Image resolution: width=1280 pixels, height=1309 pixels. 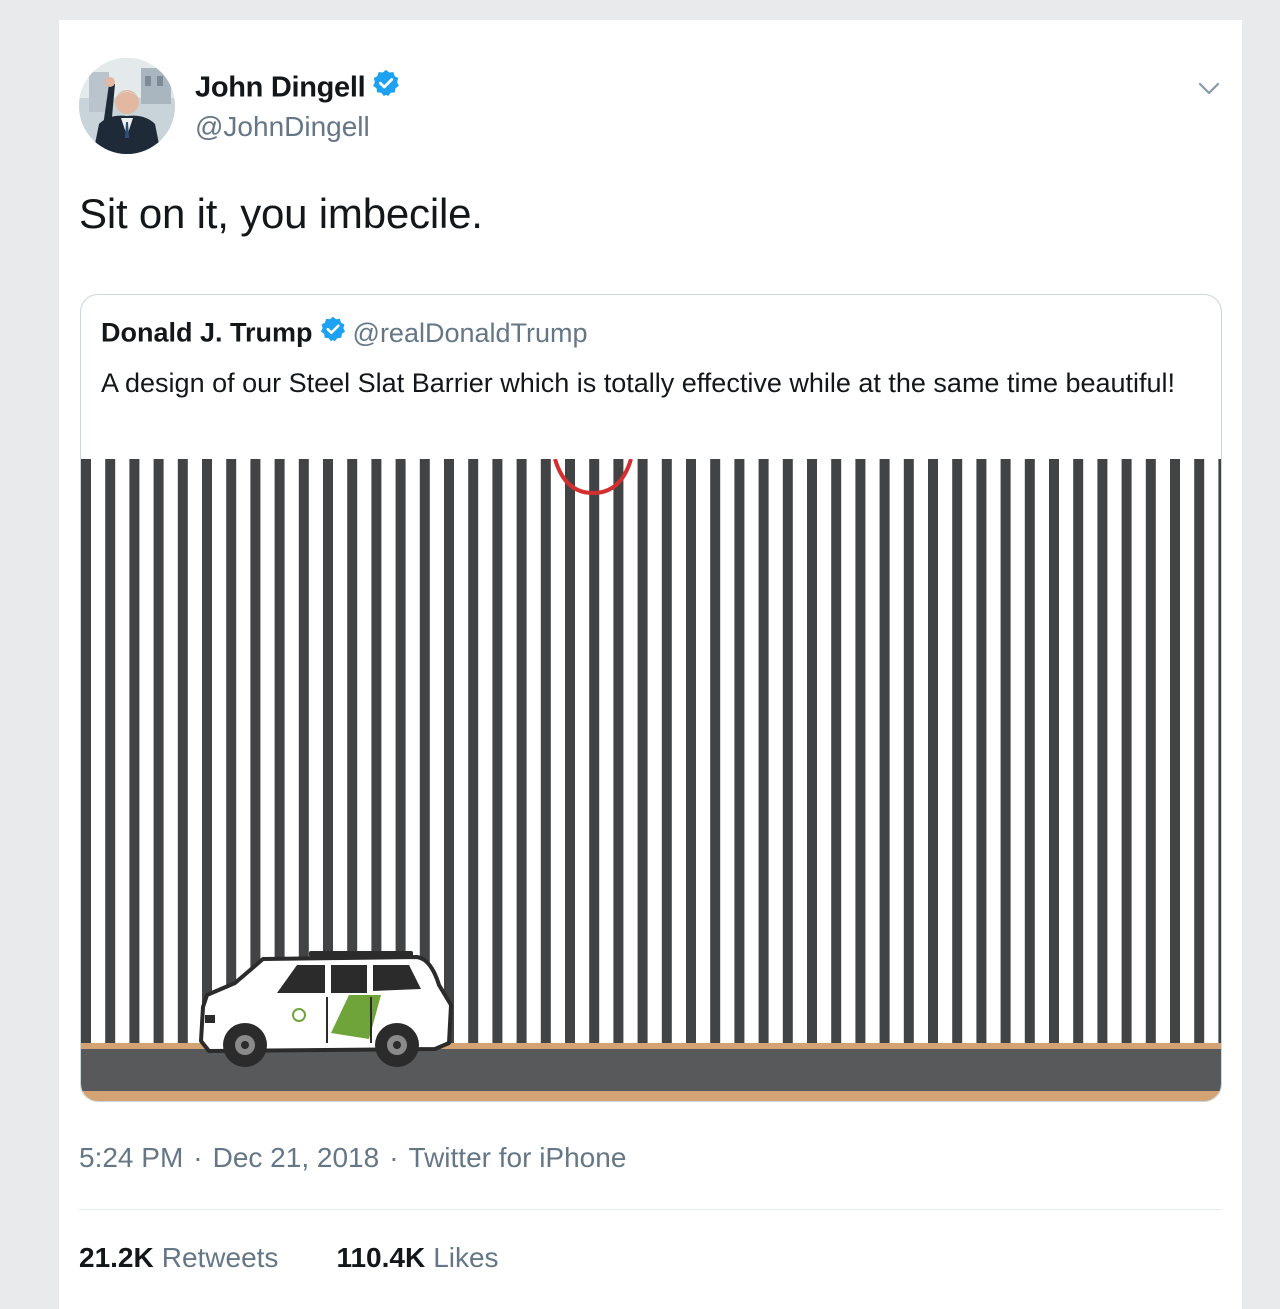 I want to click on author-name-text: John Dingell, so click(x=280, y=87).